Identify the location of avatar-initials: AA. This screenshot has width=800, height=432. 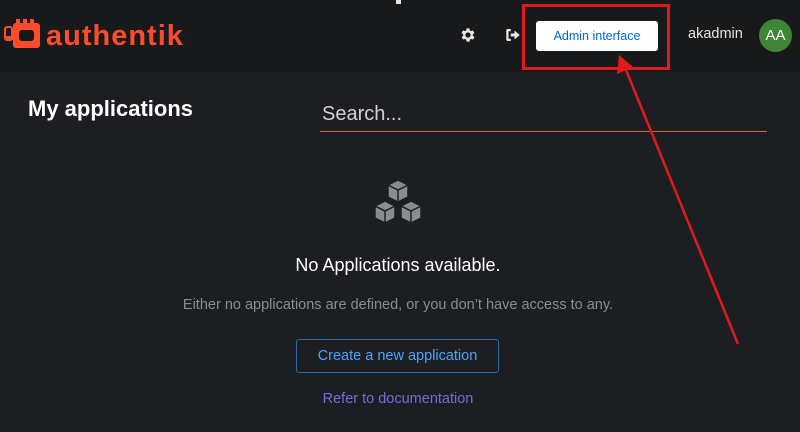
(775, 35).